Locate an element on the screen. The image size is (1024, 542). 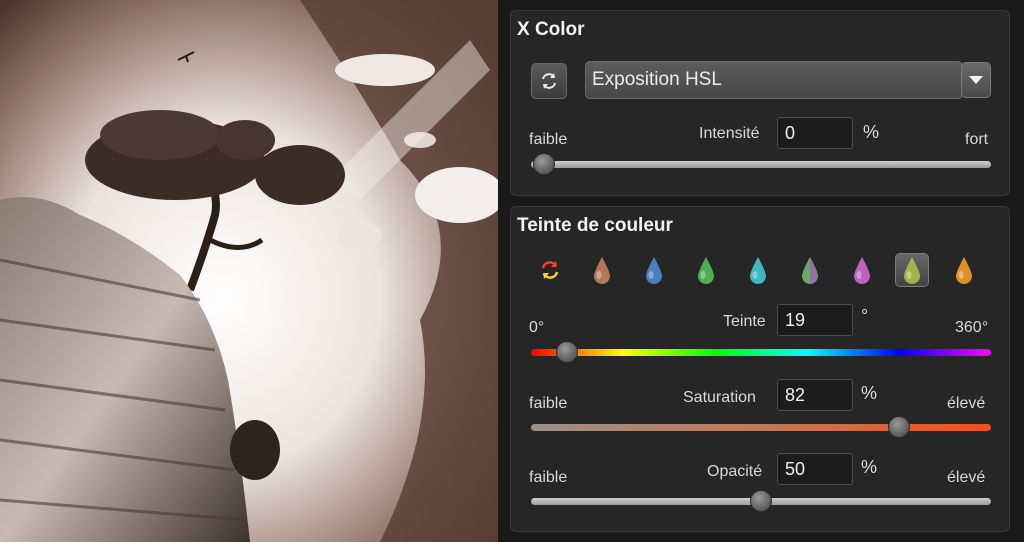
intensity-unit: % is located at coordinates (871, 132).